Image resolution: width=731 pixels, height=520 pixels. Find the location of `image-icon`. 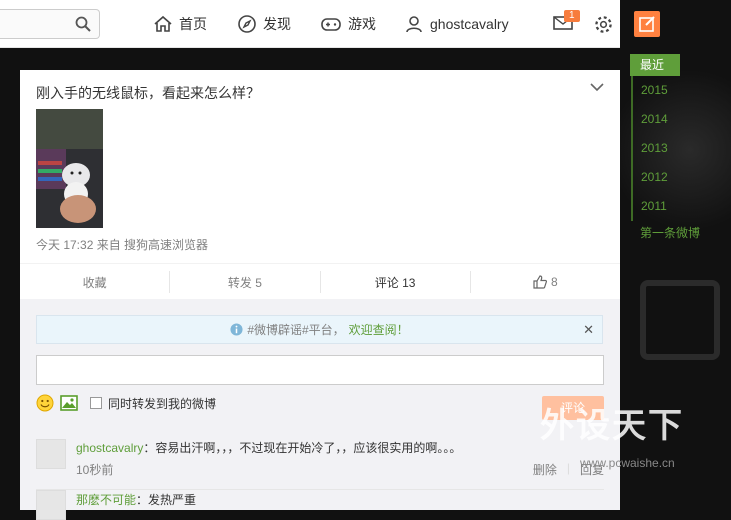

image-icon is located at coordinates (69, 403).